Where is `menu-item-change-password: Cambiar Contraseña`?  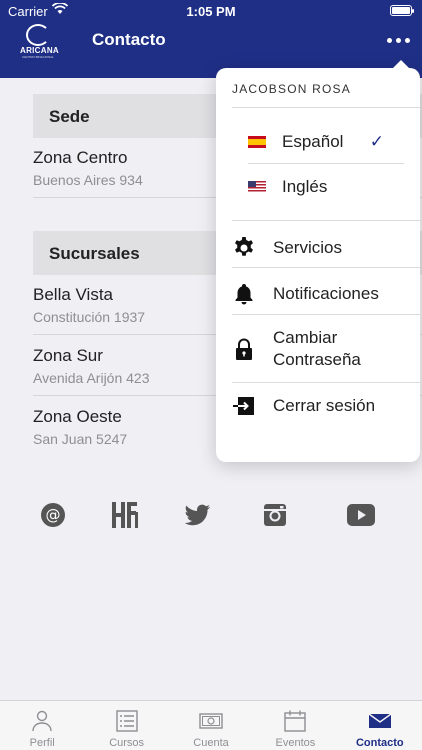
menu-item-change-password: Cambiar Contraseña is located at coordinates (326, 349).